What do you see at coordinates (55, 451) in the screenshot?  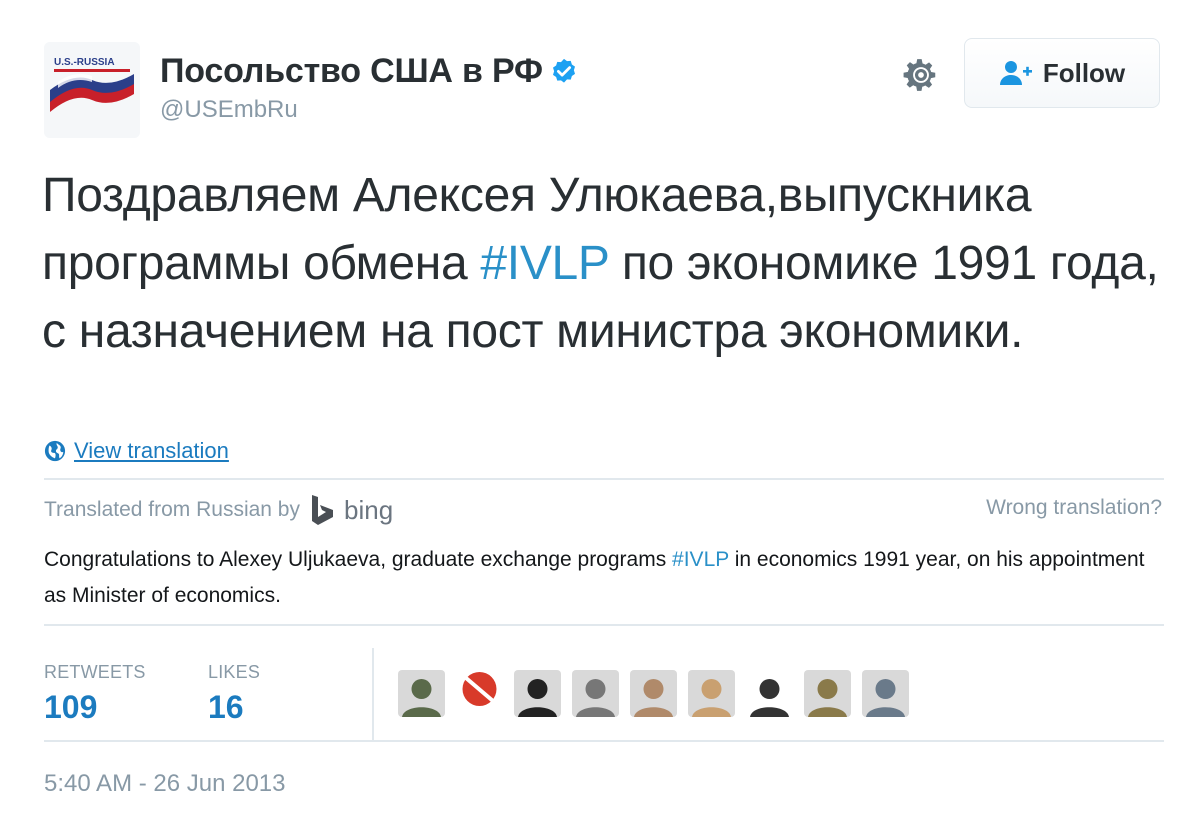 I see `globe-icon` at bounding box center [55, 451].